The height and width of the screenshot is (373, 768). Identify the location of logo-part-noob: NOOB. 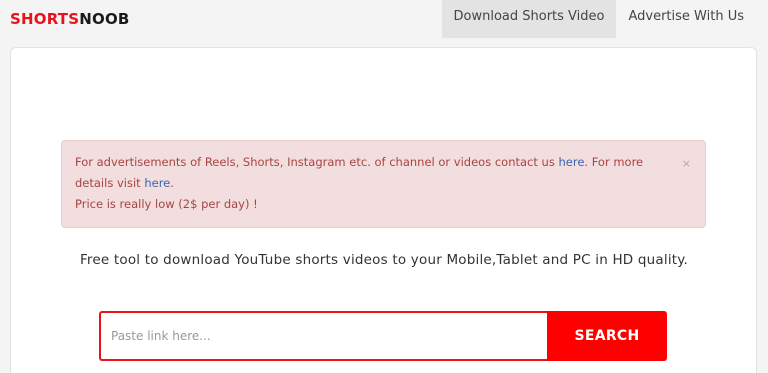
(104, 19).